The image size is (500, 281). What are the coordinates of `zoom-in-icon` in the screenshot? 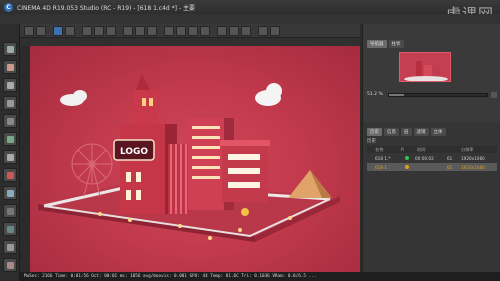 It's located at (193, 30).